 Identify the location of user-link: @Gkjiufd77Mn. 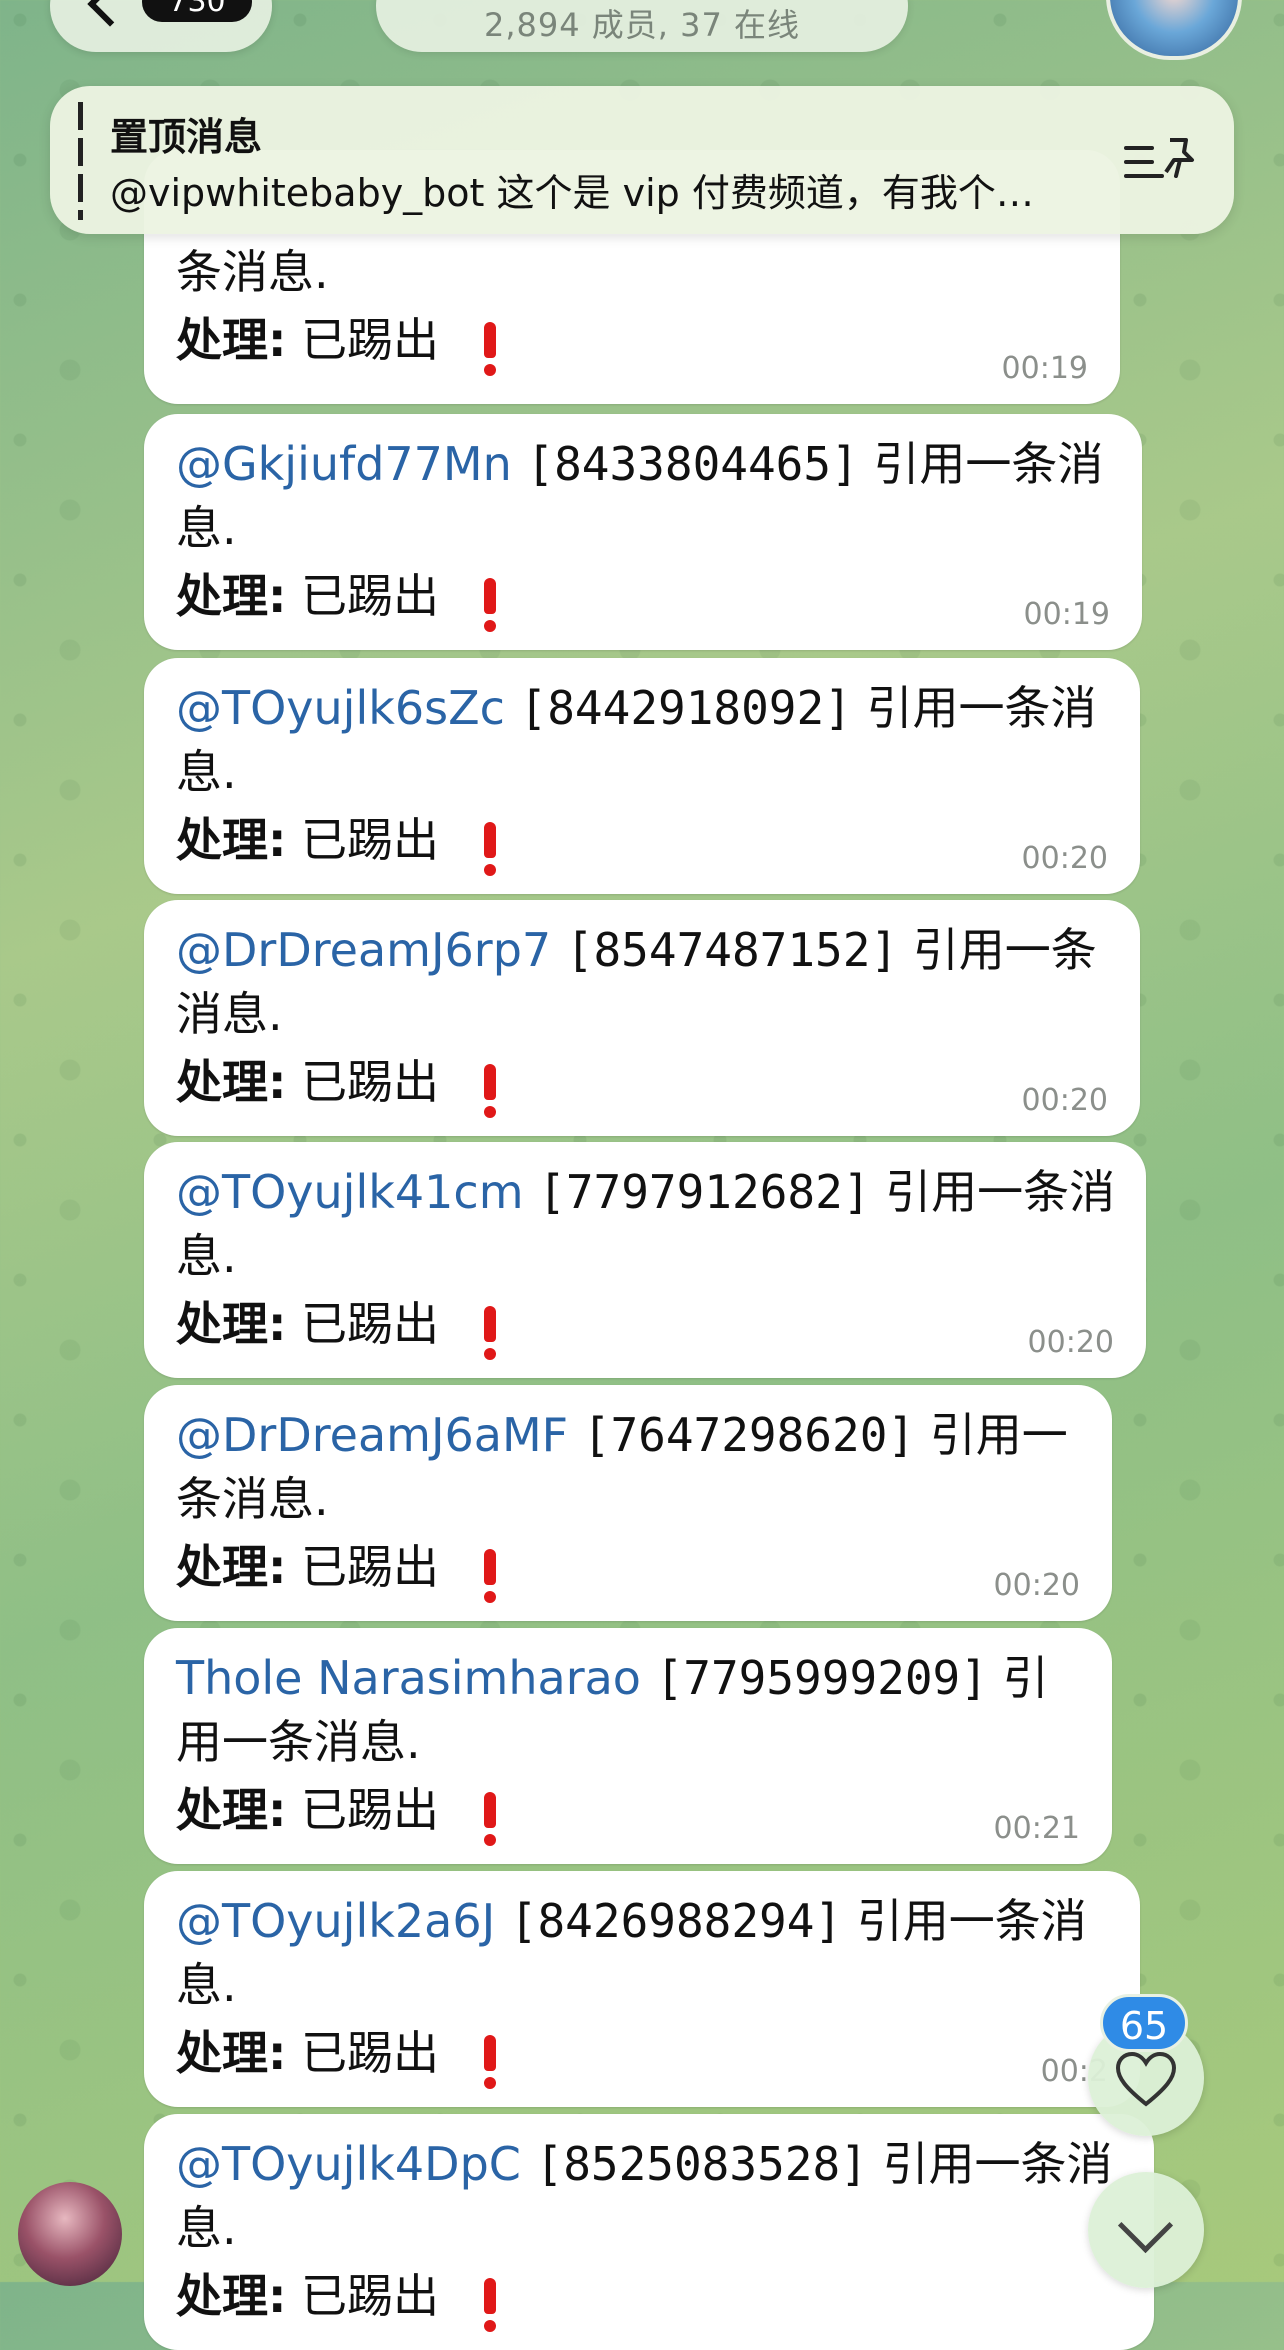
(344, 464).